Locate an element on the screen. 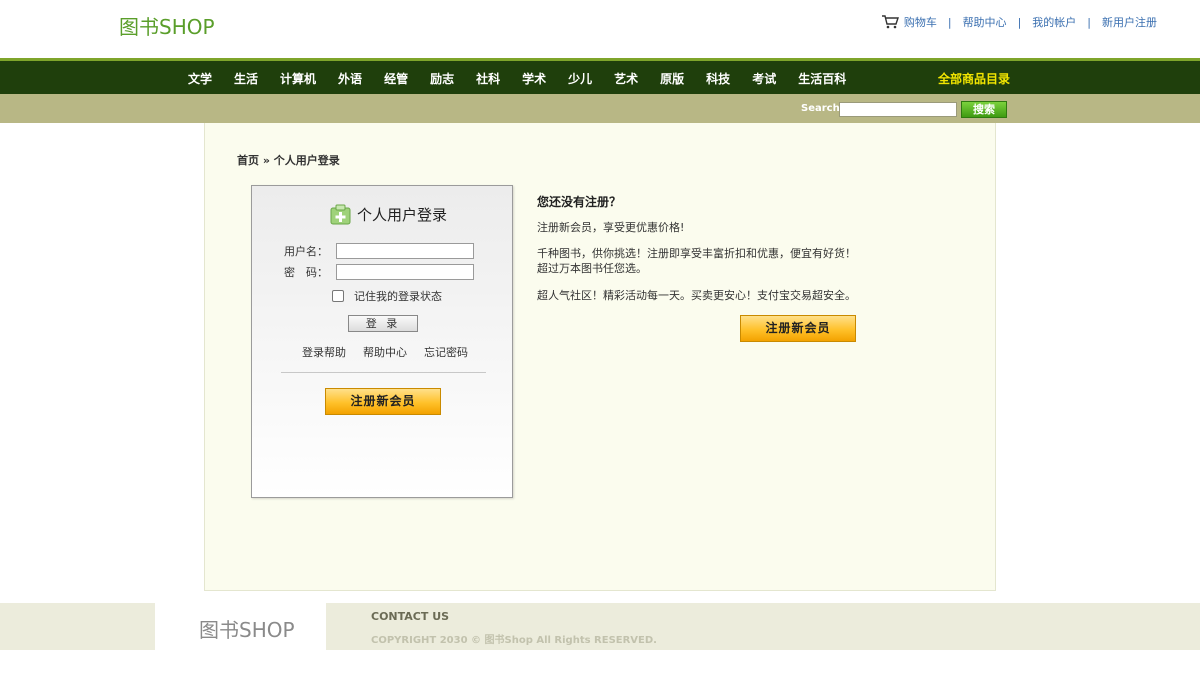 The height and width of the screenshot is (676, 1200). remember-me: 记住我的登录状态 is located at coordinates (387, 296).